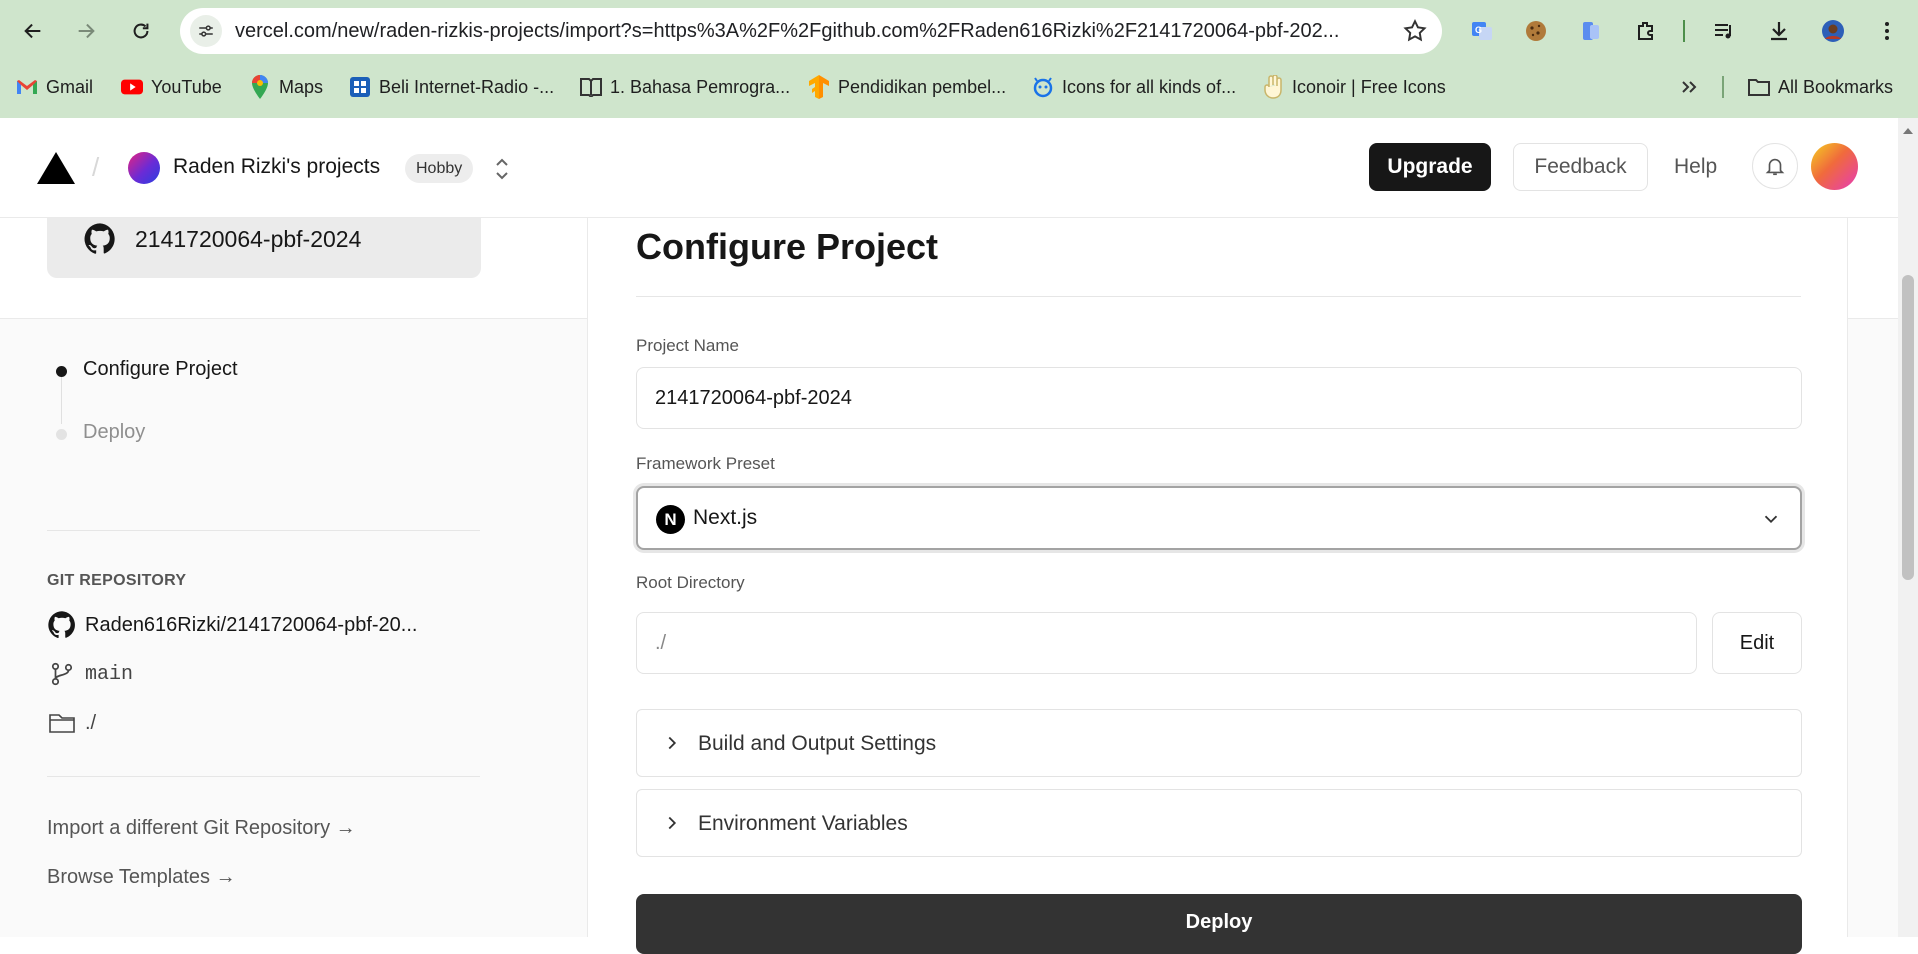 The height and width of the screenshot is (954, 1918). What do you see at coordinates (439, 168) in the screenshot?
I see `plan-badge: Hobby` at bounding box center [439, 168].